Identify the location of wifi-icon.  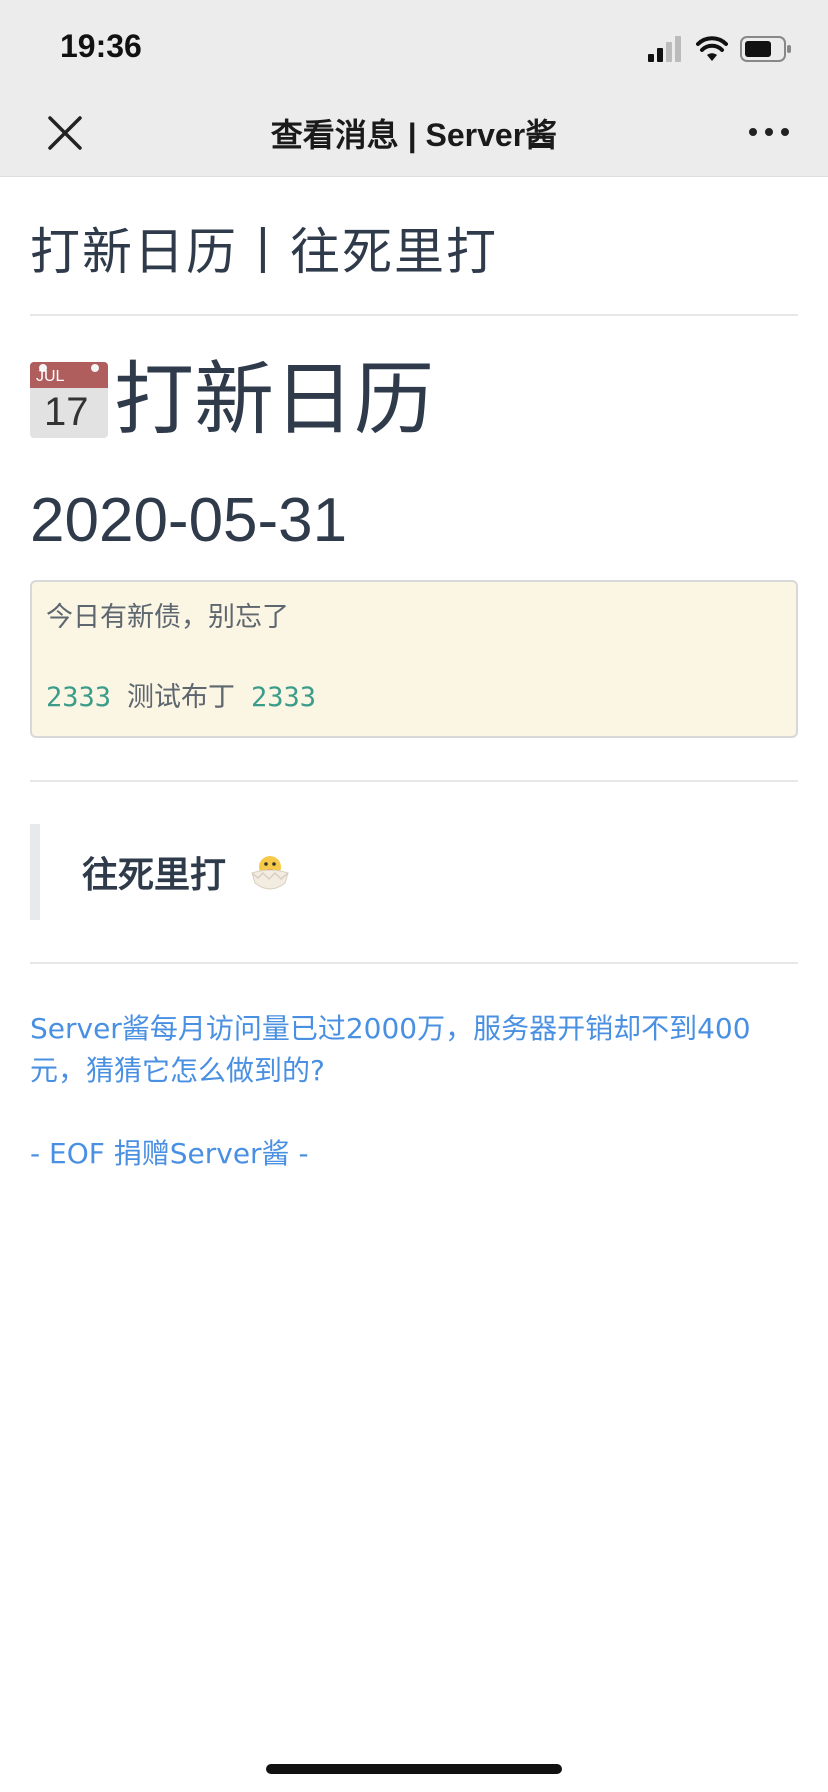
(712, 48).